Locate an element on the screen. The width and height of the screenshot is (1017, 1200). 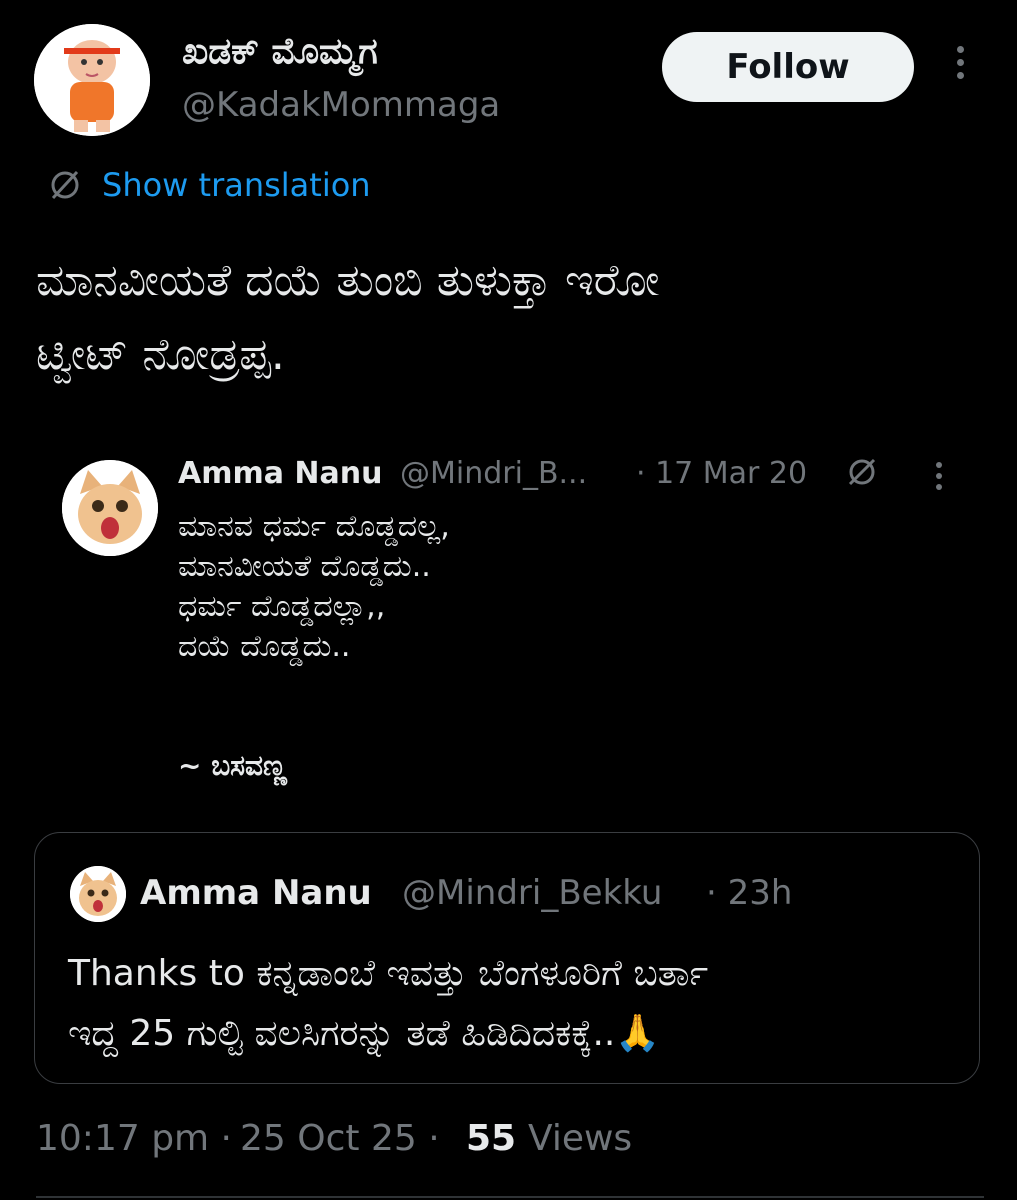
cat-avatar is located at coordinates (110, 508).